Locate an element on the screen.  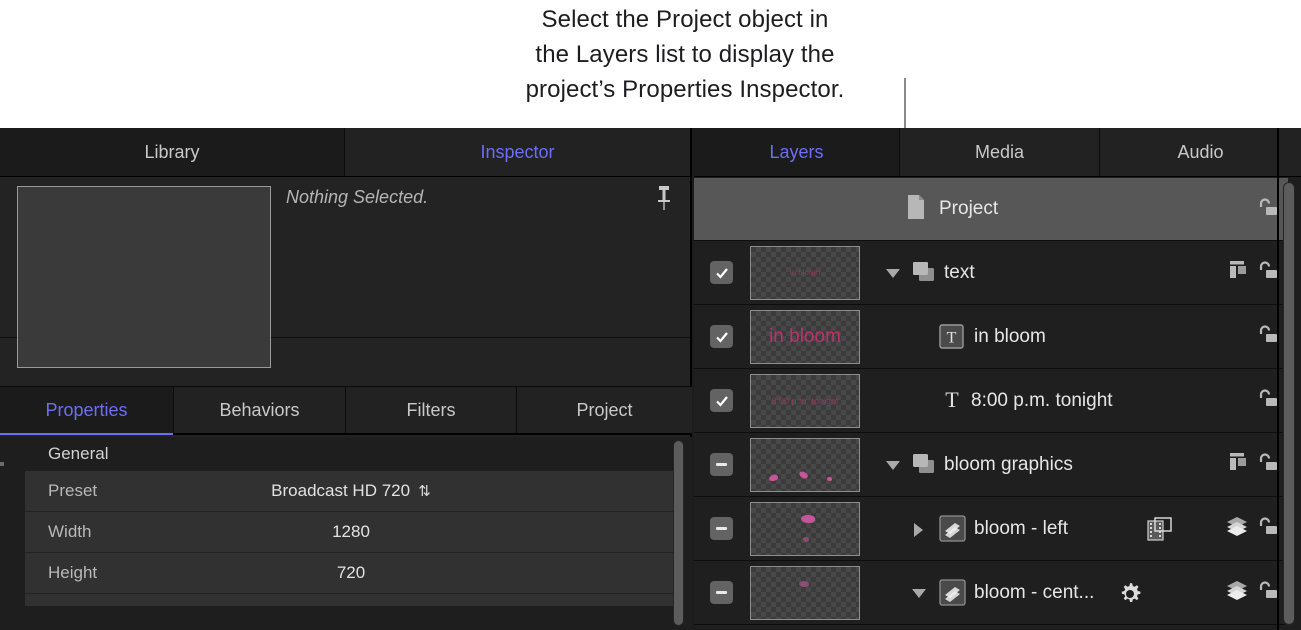
property-value: 720 is located at coordinates (351, 573).